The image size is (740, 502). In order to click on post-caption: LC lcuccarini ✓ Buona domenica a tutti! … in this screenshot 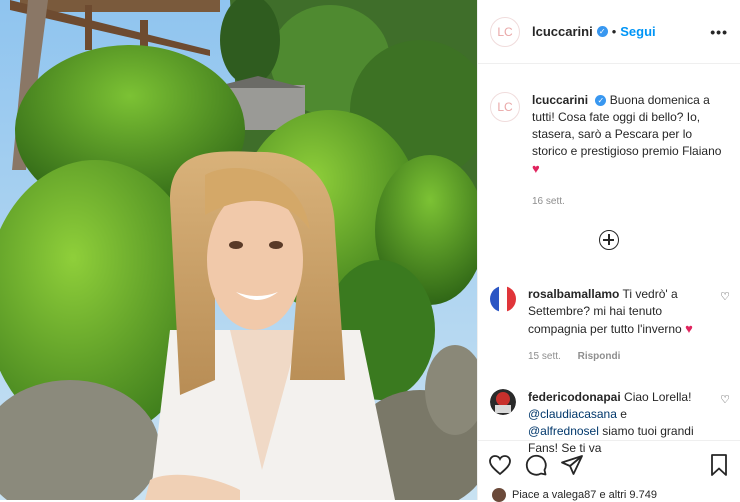, I will do `click(609, 137)`.